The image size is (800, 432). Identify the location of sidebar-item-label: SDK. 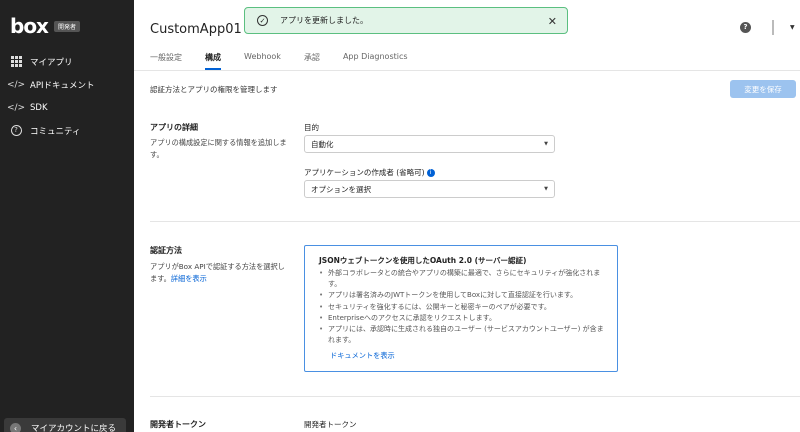
(39, 107).